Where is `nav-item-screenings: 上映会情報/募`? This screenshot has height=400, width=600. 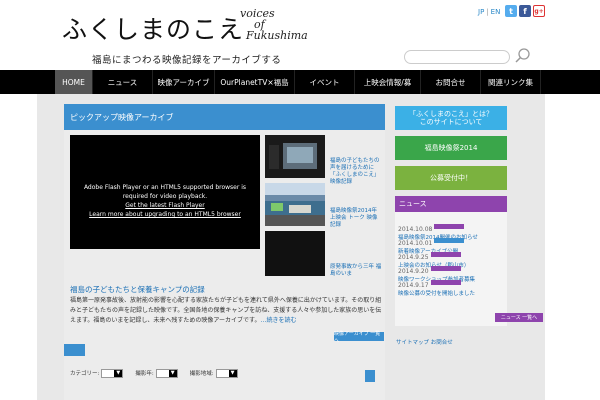 nav-item-screenings: 上映会情報/募 is located at coordinates (388, 82).